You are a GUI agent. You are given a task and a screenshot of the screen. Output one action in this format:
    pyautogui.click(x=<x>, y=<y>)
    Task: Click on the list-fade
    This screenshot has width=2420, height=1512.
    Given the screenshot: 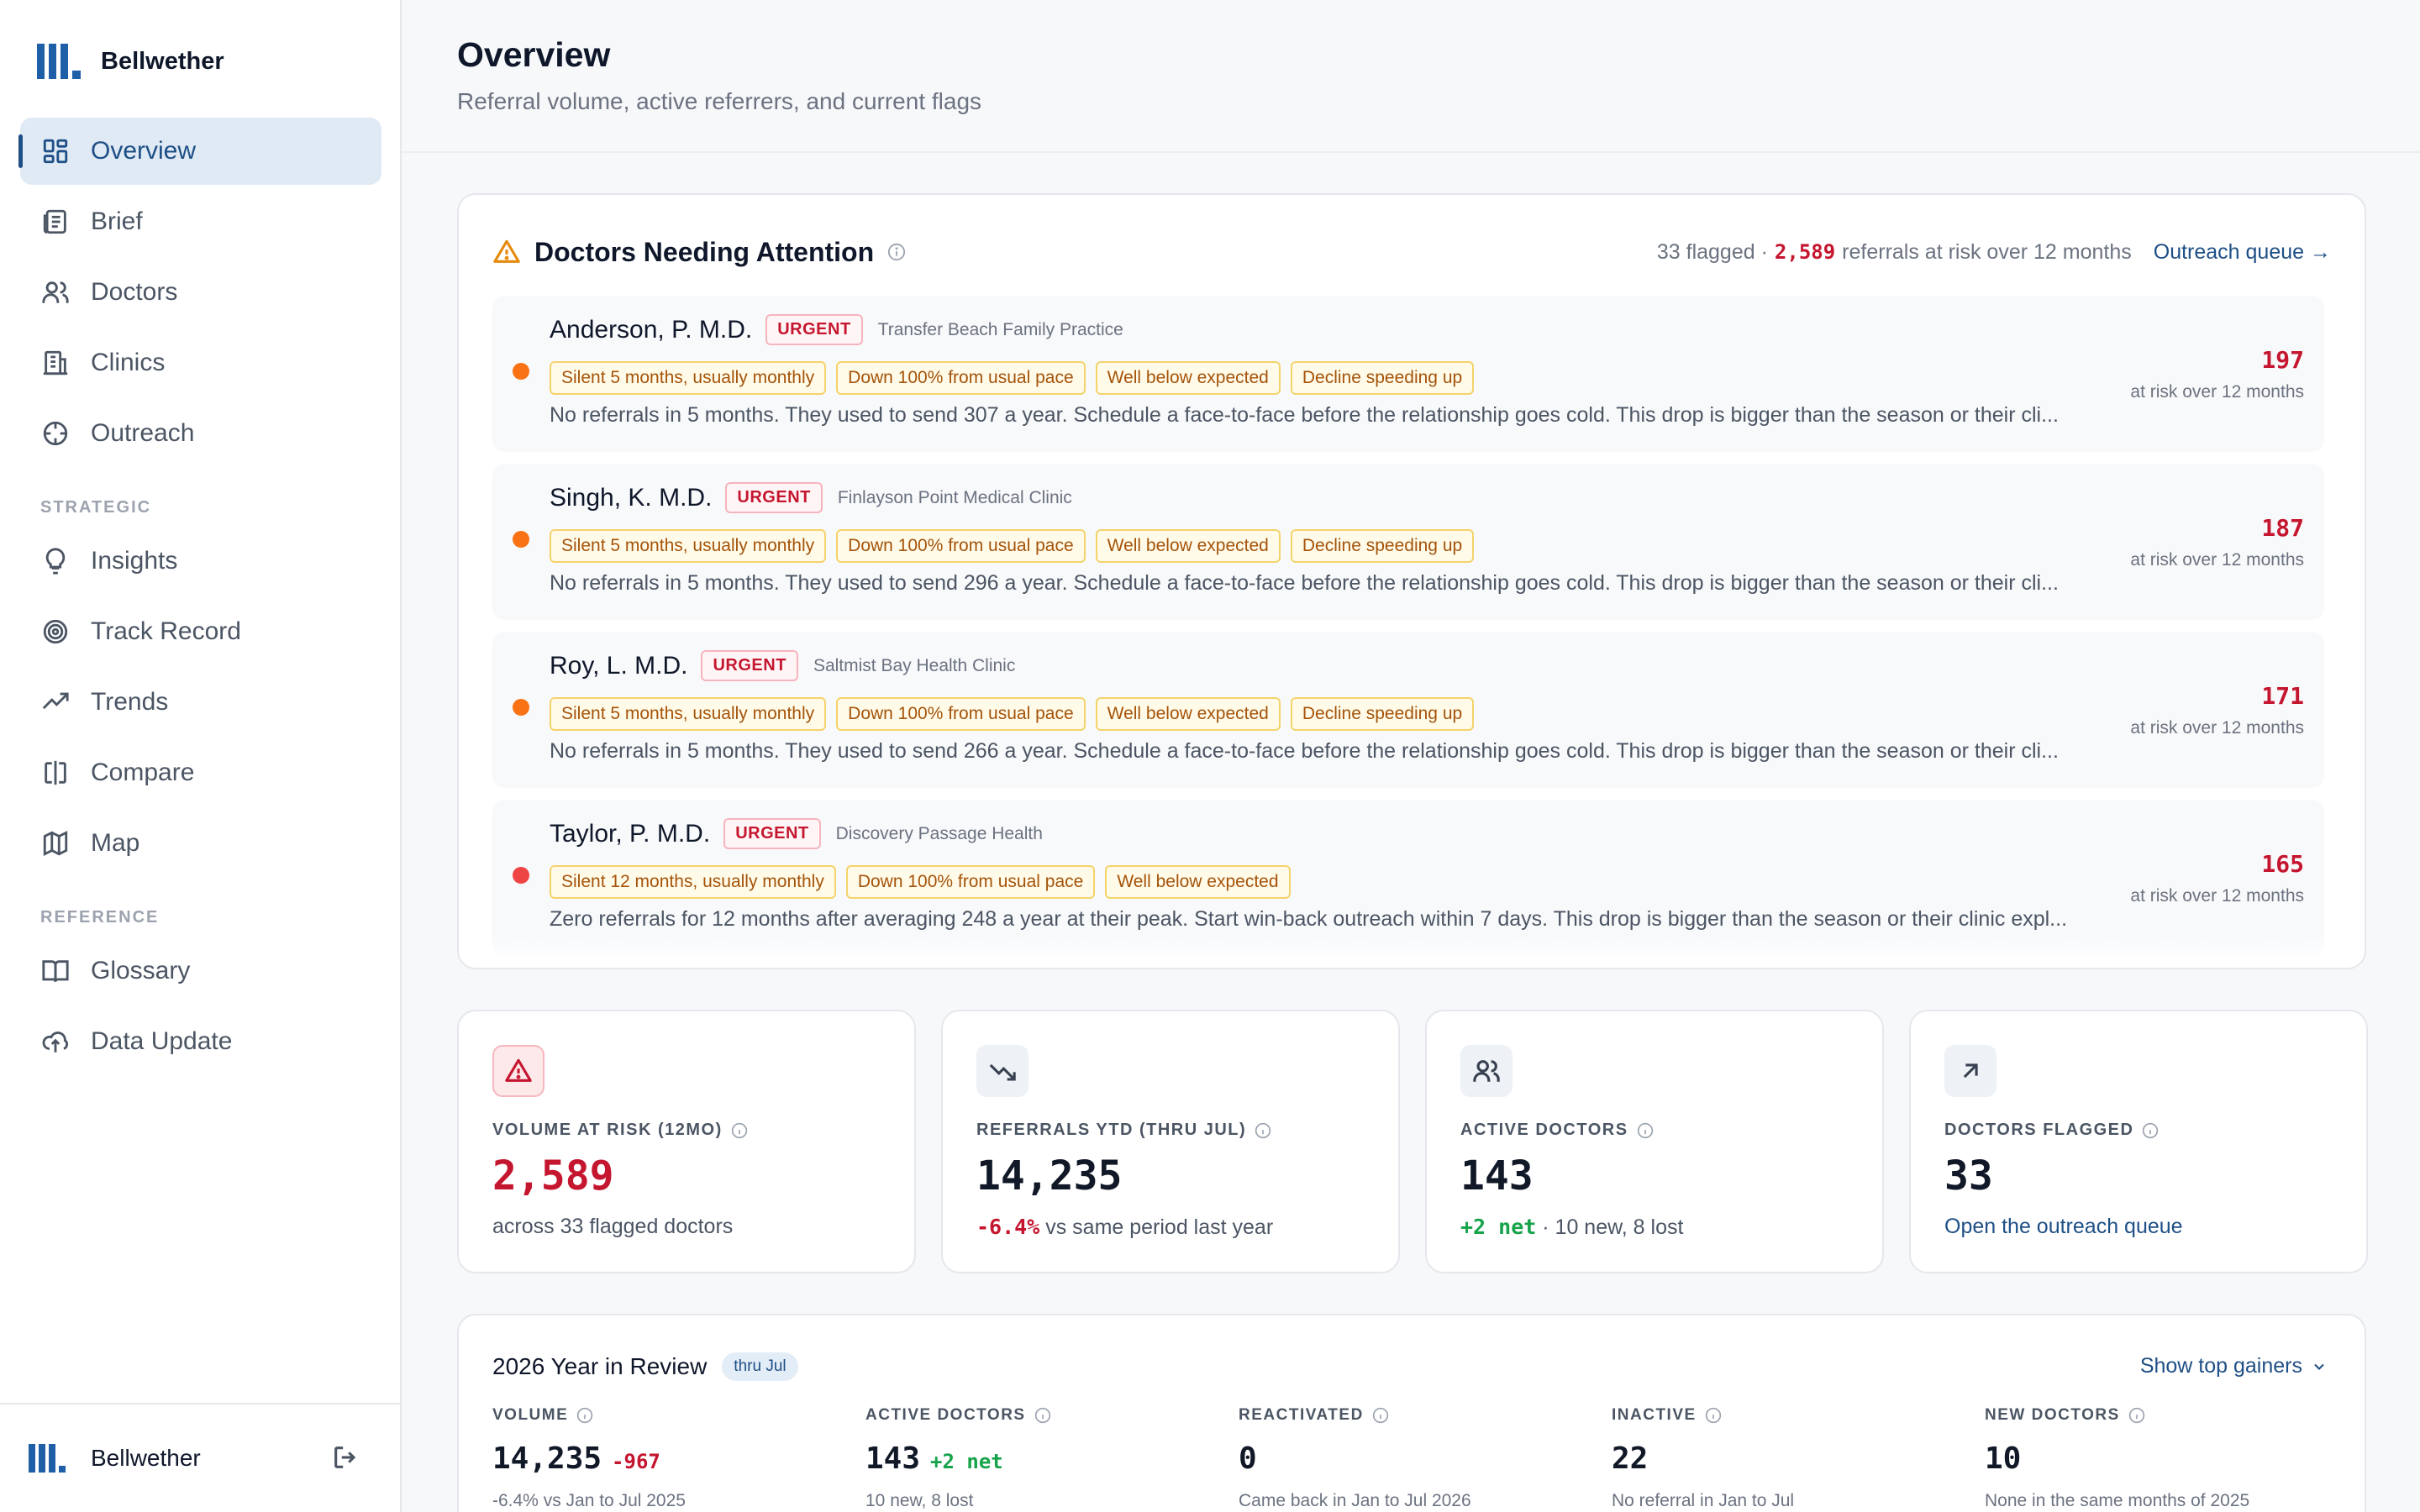 What is the action you would take?
    pyautogui.click(x=1412, y=951)
    